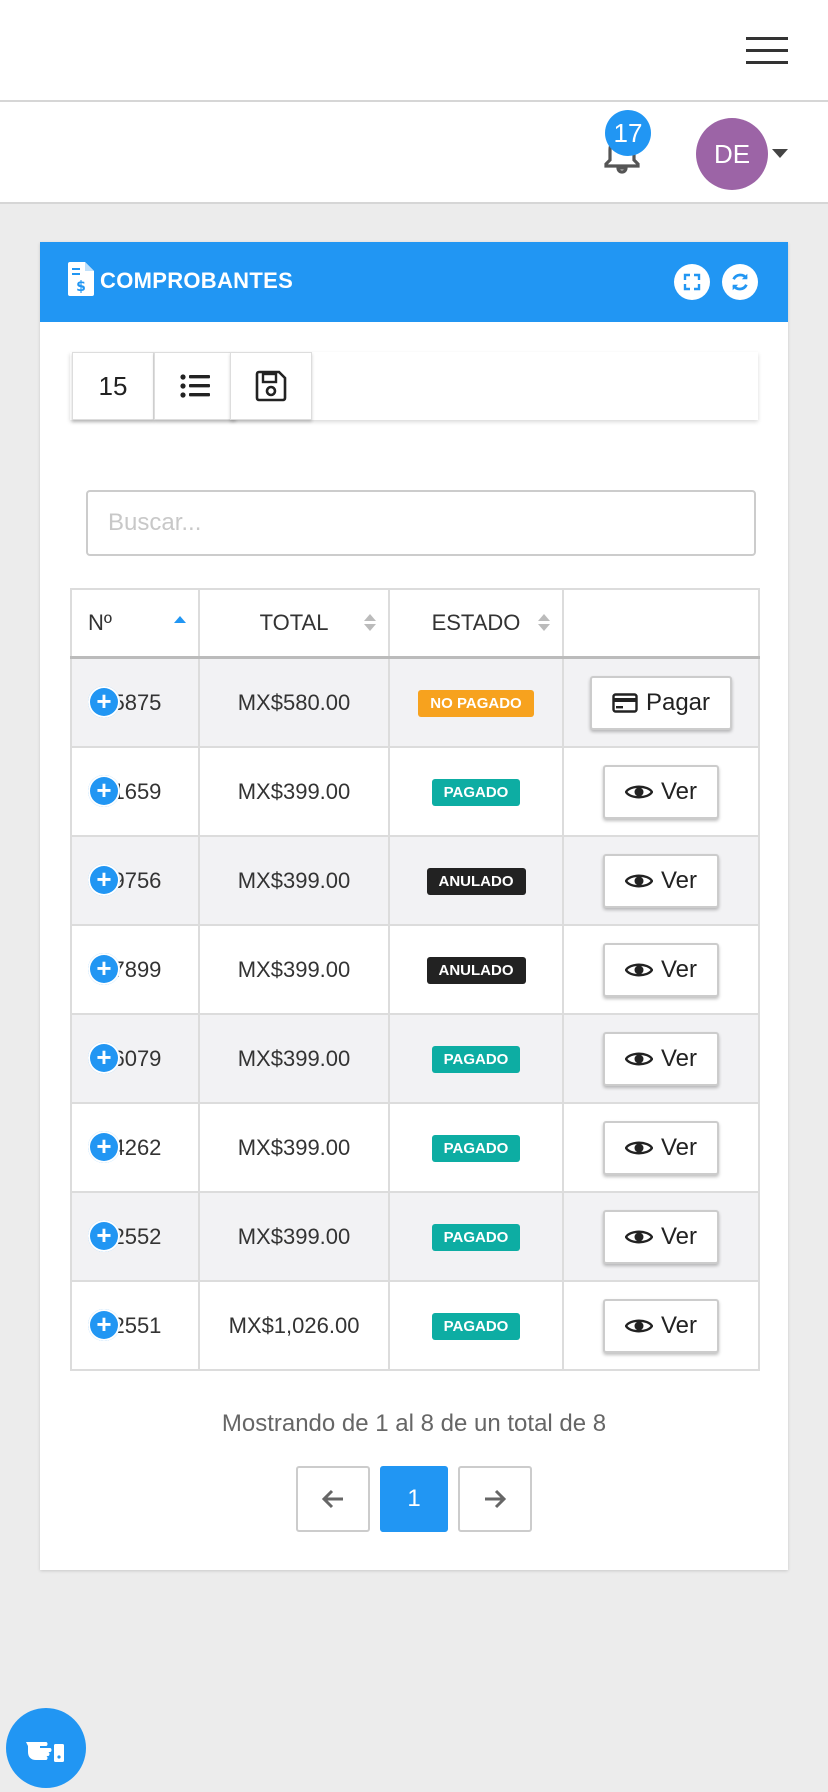 This screenshot has width=828, height=1792. Describe the element at coordinates (661, 623) in the screenshot. I see `column-header-actions` at that location.